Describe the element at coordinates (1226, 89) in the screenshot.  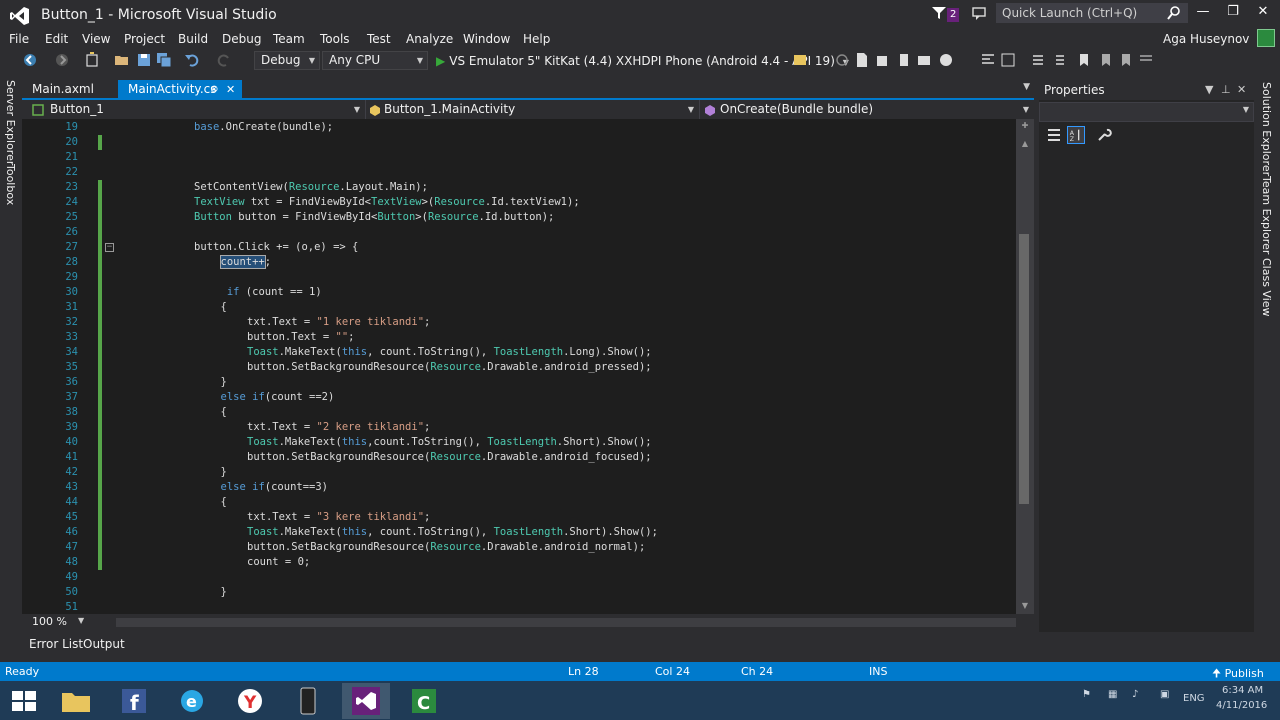
I see `pin-icon: ⊥` at that location.